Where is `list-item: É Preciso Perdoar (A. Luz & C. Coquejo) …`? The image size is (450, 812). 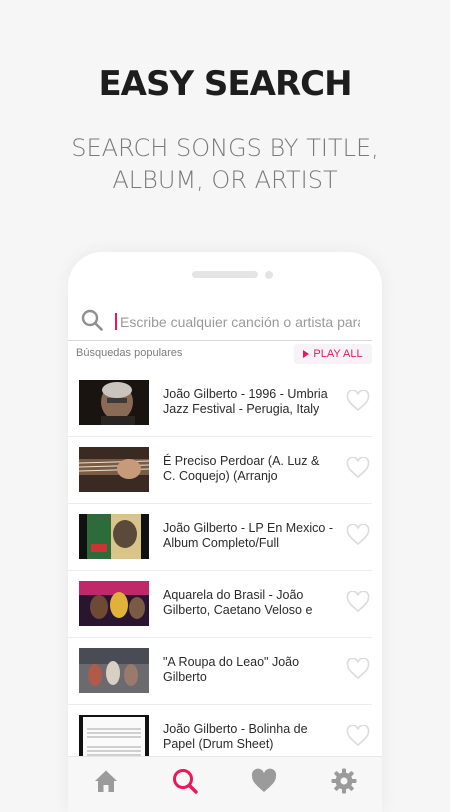
list-item: É Preciso Perdoar (A. Luz & C. Coquejo) … is located at coordinates (220, 470).